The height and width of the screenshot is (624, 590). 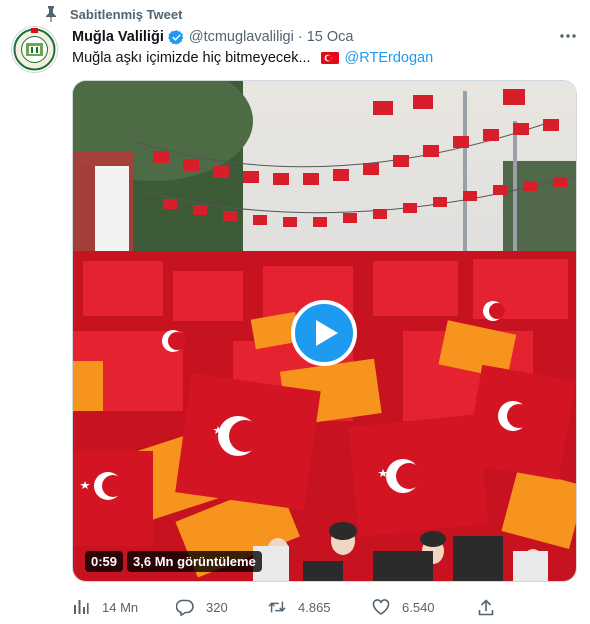 I want to click on video-overlay: 0:59 3,6 Mn görüntüleme, so click(x=173, y=561).